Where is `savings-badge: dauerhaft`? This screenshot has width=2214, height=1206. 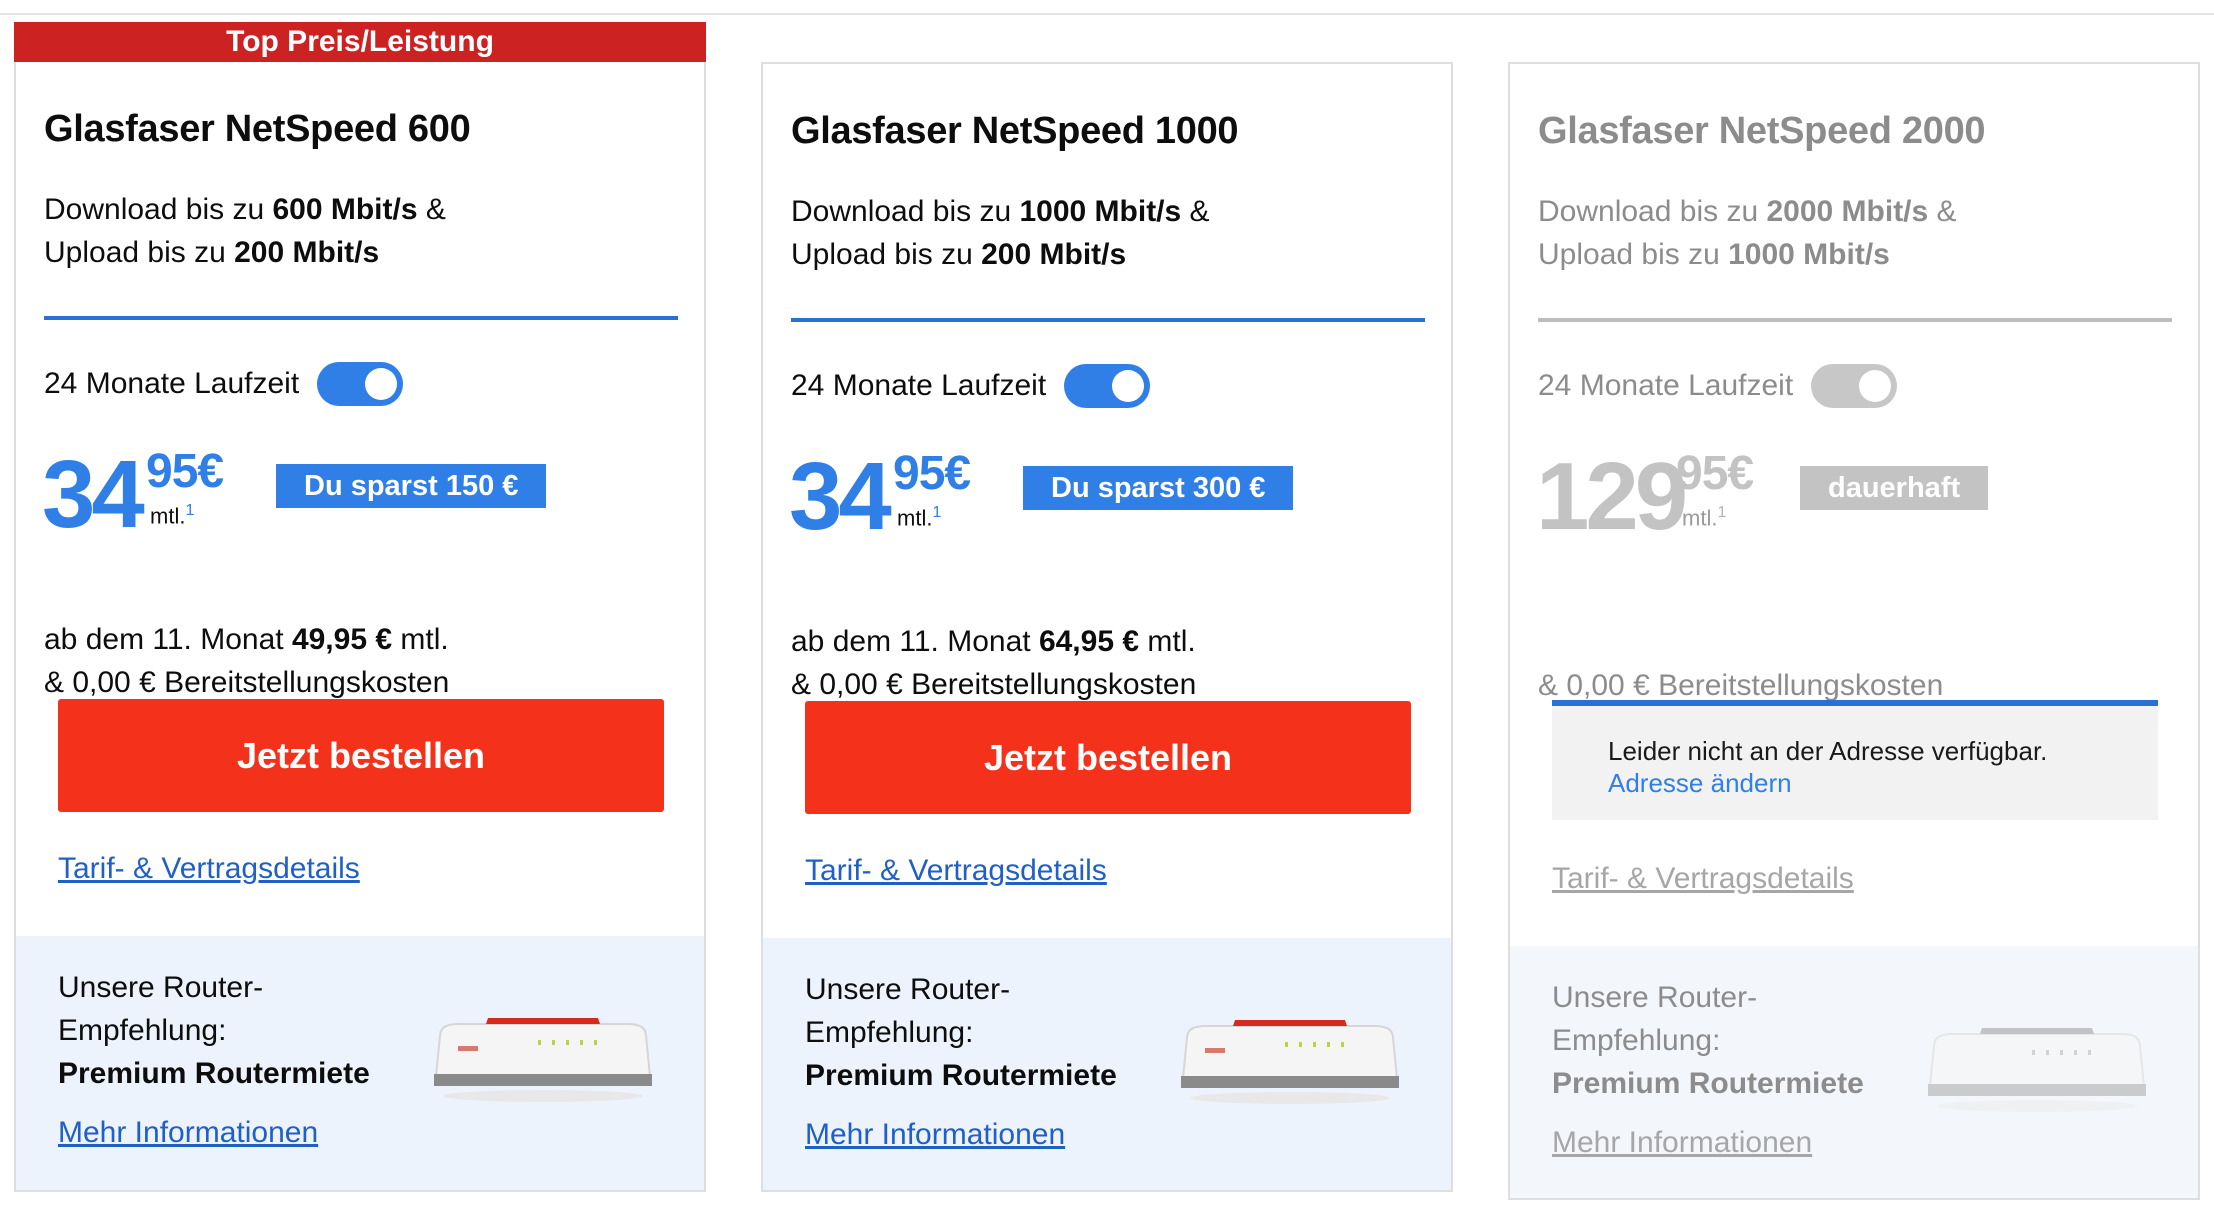 savings-badge: dauerhaft is located at coordinates (1894, 488).